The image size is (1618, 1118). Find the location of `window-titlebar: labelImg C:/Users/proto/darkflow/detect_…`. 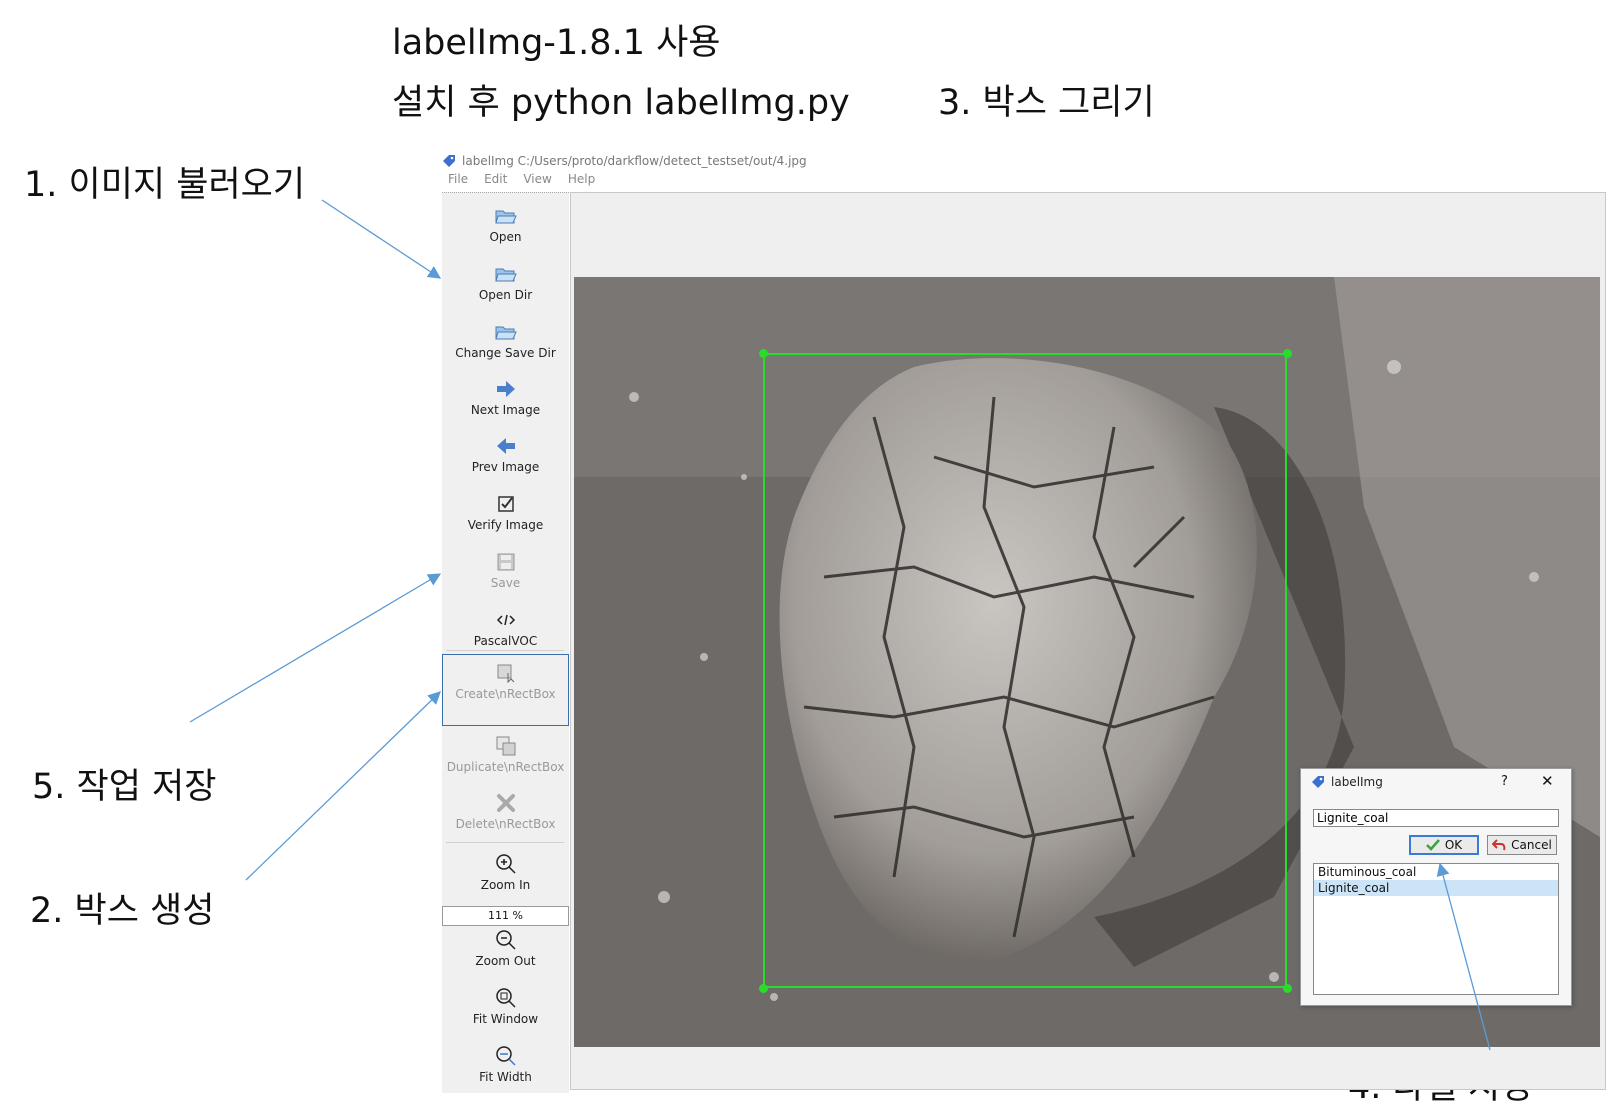

window-titlebar: labelImg C:/Users/proto/darkflow/detect_… is located at coordinates (624, 161).